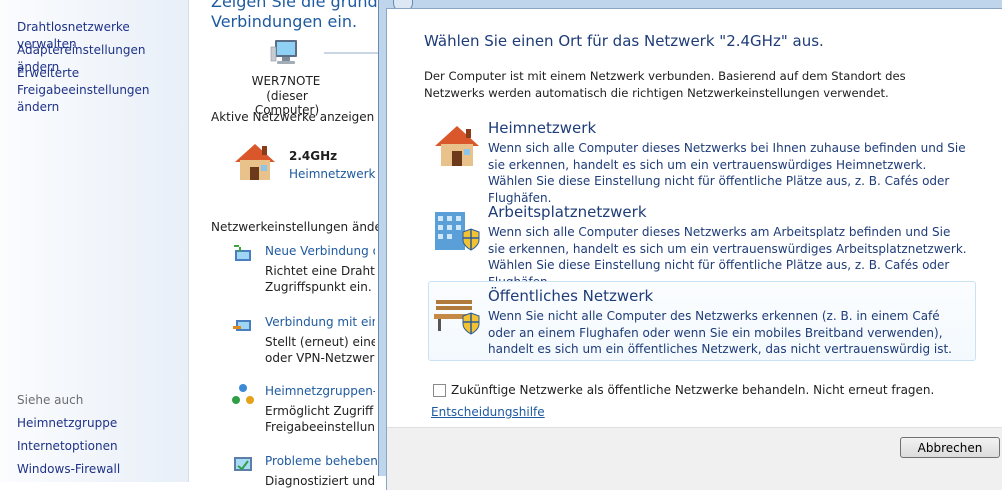 This screenshot has height=490, width=1002. Describe the element at coordinates (243, 396) in the screenshot. I see `homegroup-icon` at that location.